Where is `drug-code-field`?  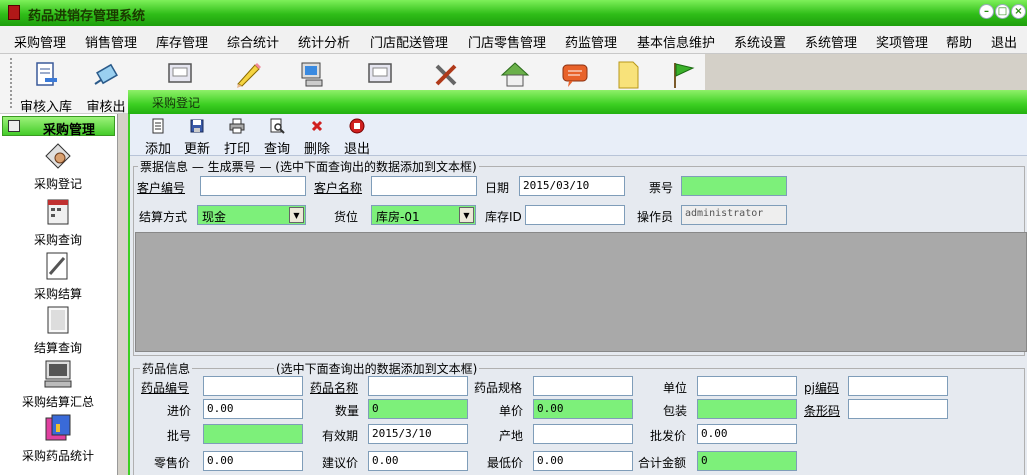
drug-code-field is located at coordinates (253, 386).